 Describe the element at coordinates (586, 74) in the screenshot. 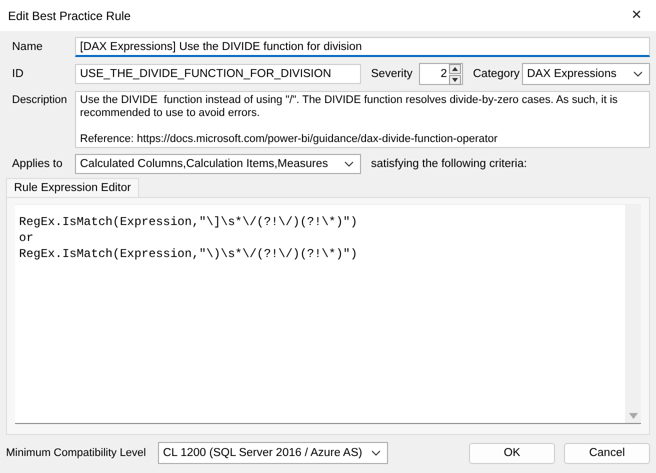

I see `dropdown: DAX Expressions` at that location.